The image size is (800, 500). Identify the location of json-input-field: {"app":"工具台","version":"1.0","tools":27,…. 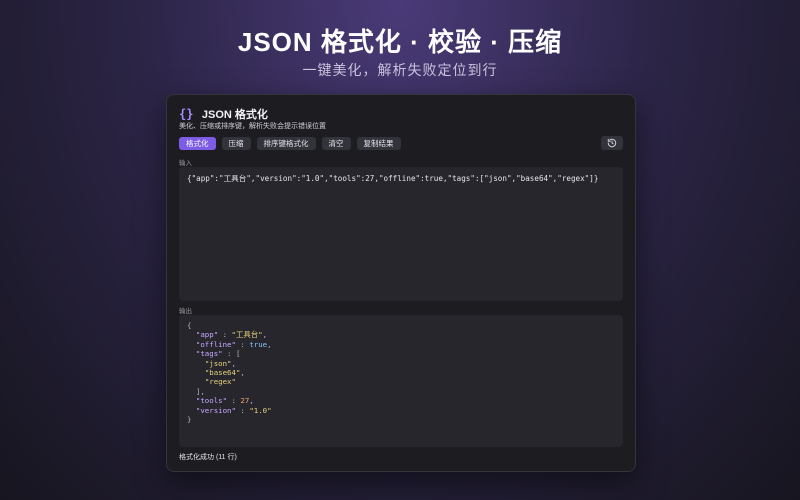
(401, 234).